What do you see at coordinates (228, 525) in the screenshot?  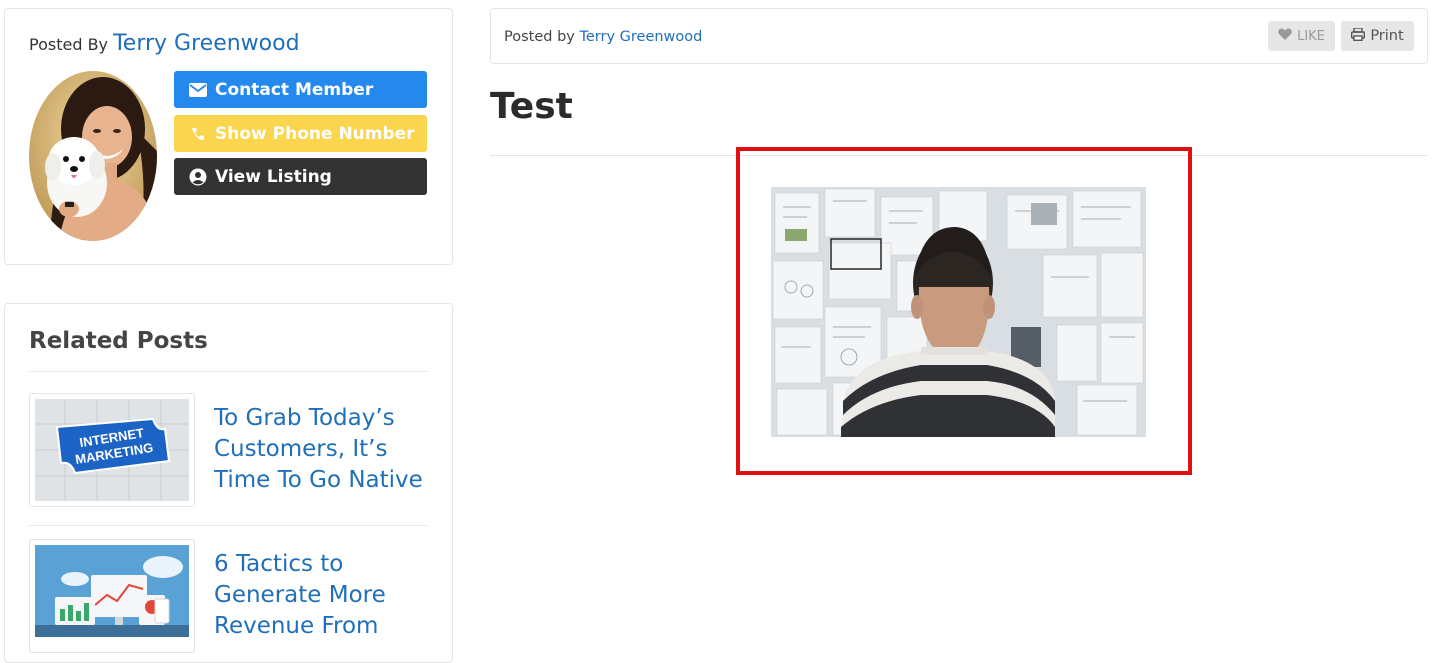 I see `related-item-divider` at bounding box center [228, 525].